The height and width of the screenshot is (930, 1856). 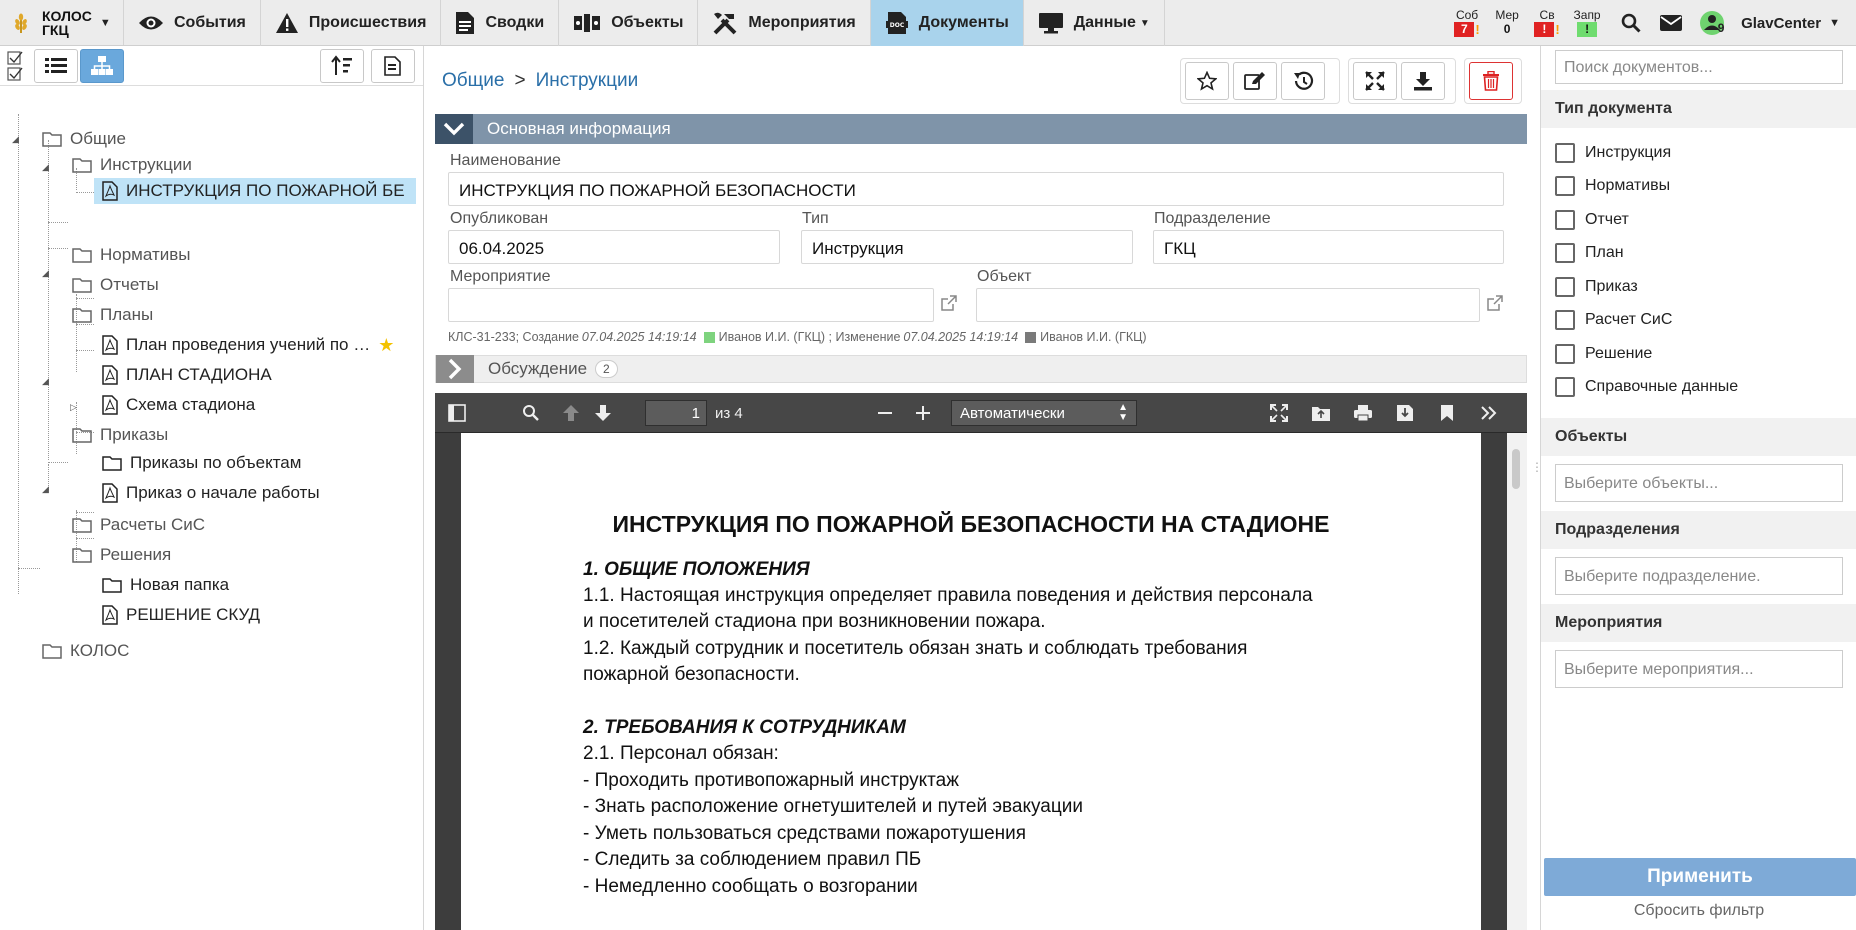 What do you see at coordinates (1228, 305) in the screenshot?
I see `object-field` at bounding box center [1228, 305].